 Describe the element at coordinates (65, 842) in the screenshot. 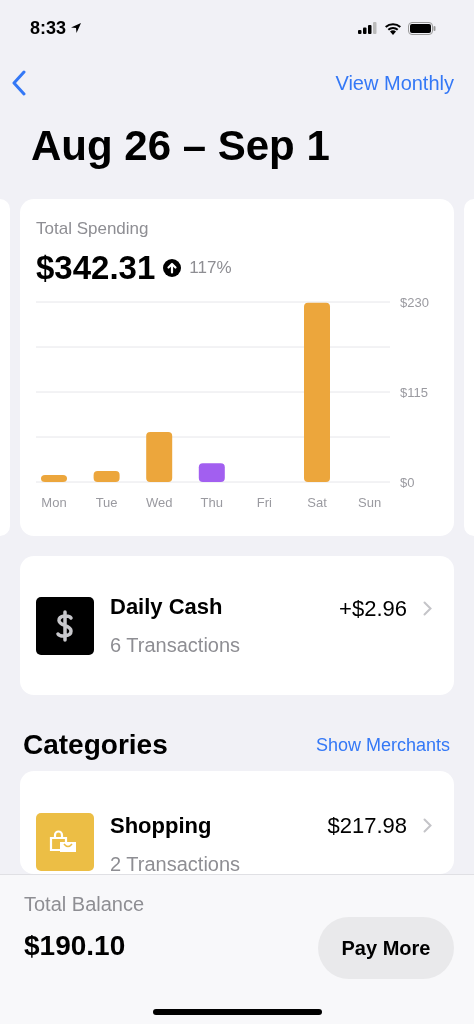

I see `shopping-bag-icon` at that location.